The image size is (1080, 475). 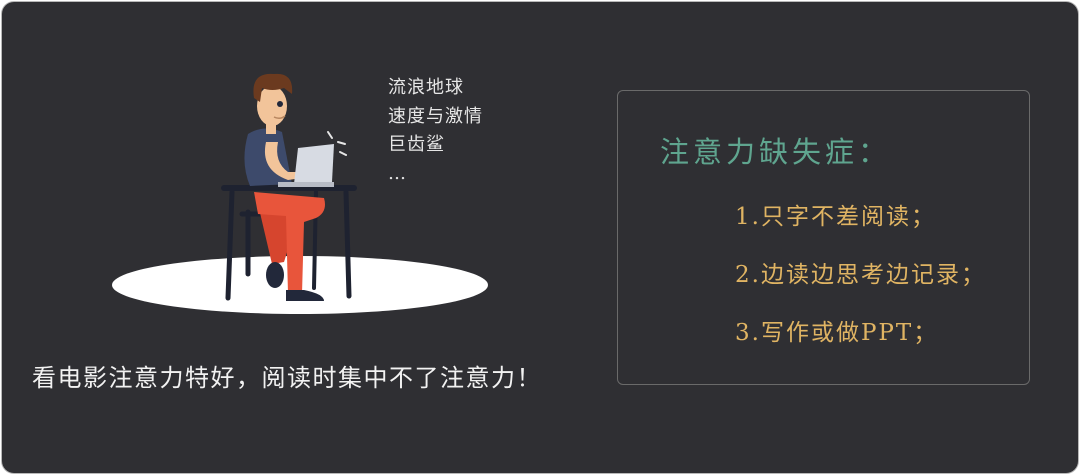 What do you see at coordinates (435, 116) in the screenshot?
I see `movie-item: 速度与激情` at bounding box center [435, 116].